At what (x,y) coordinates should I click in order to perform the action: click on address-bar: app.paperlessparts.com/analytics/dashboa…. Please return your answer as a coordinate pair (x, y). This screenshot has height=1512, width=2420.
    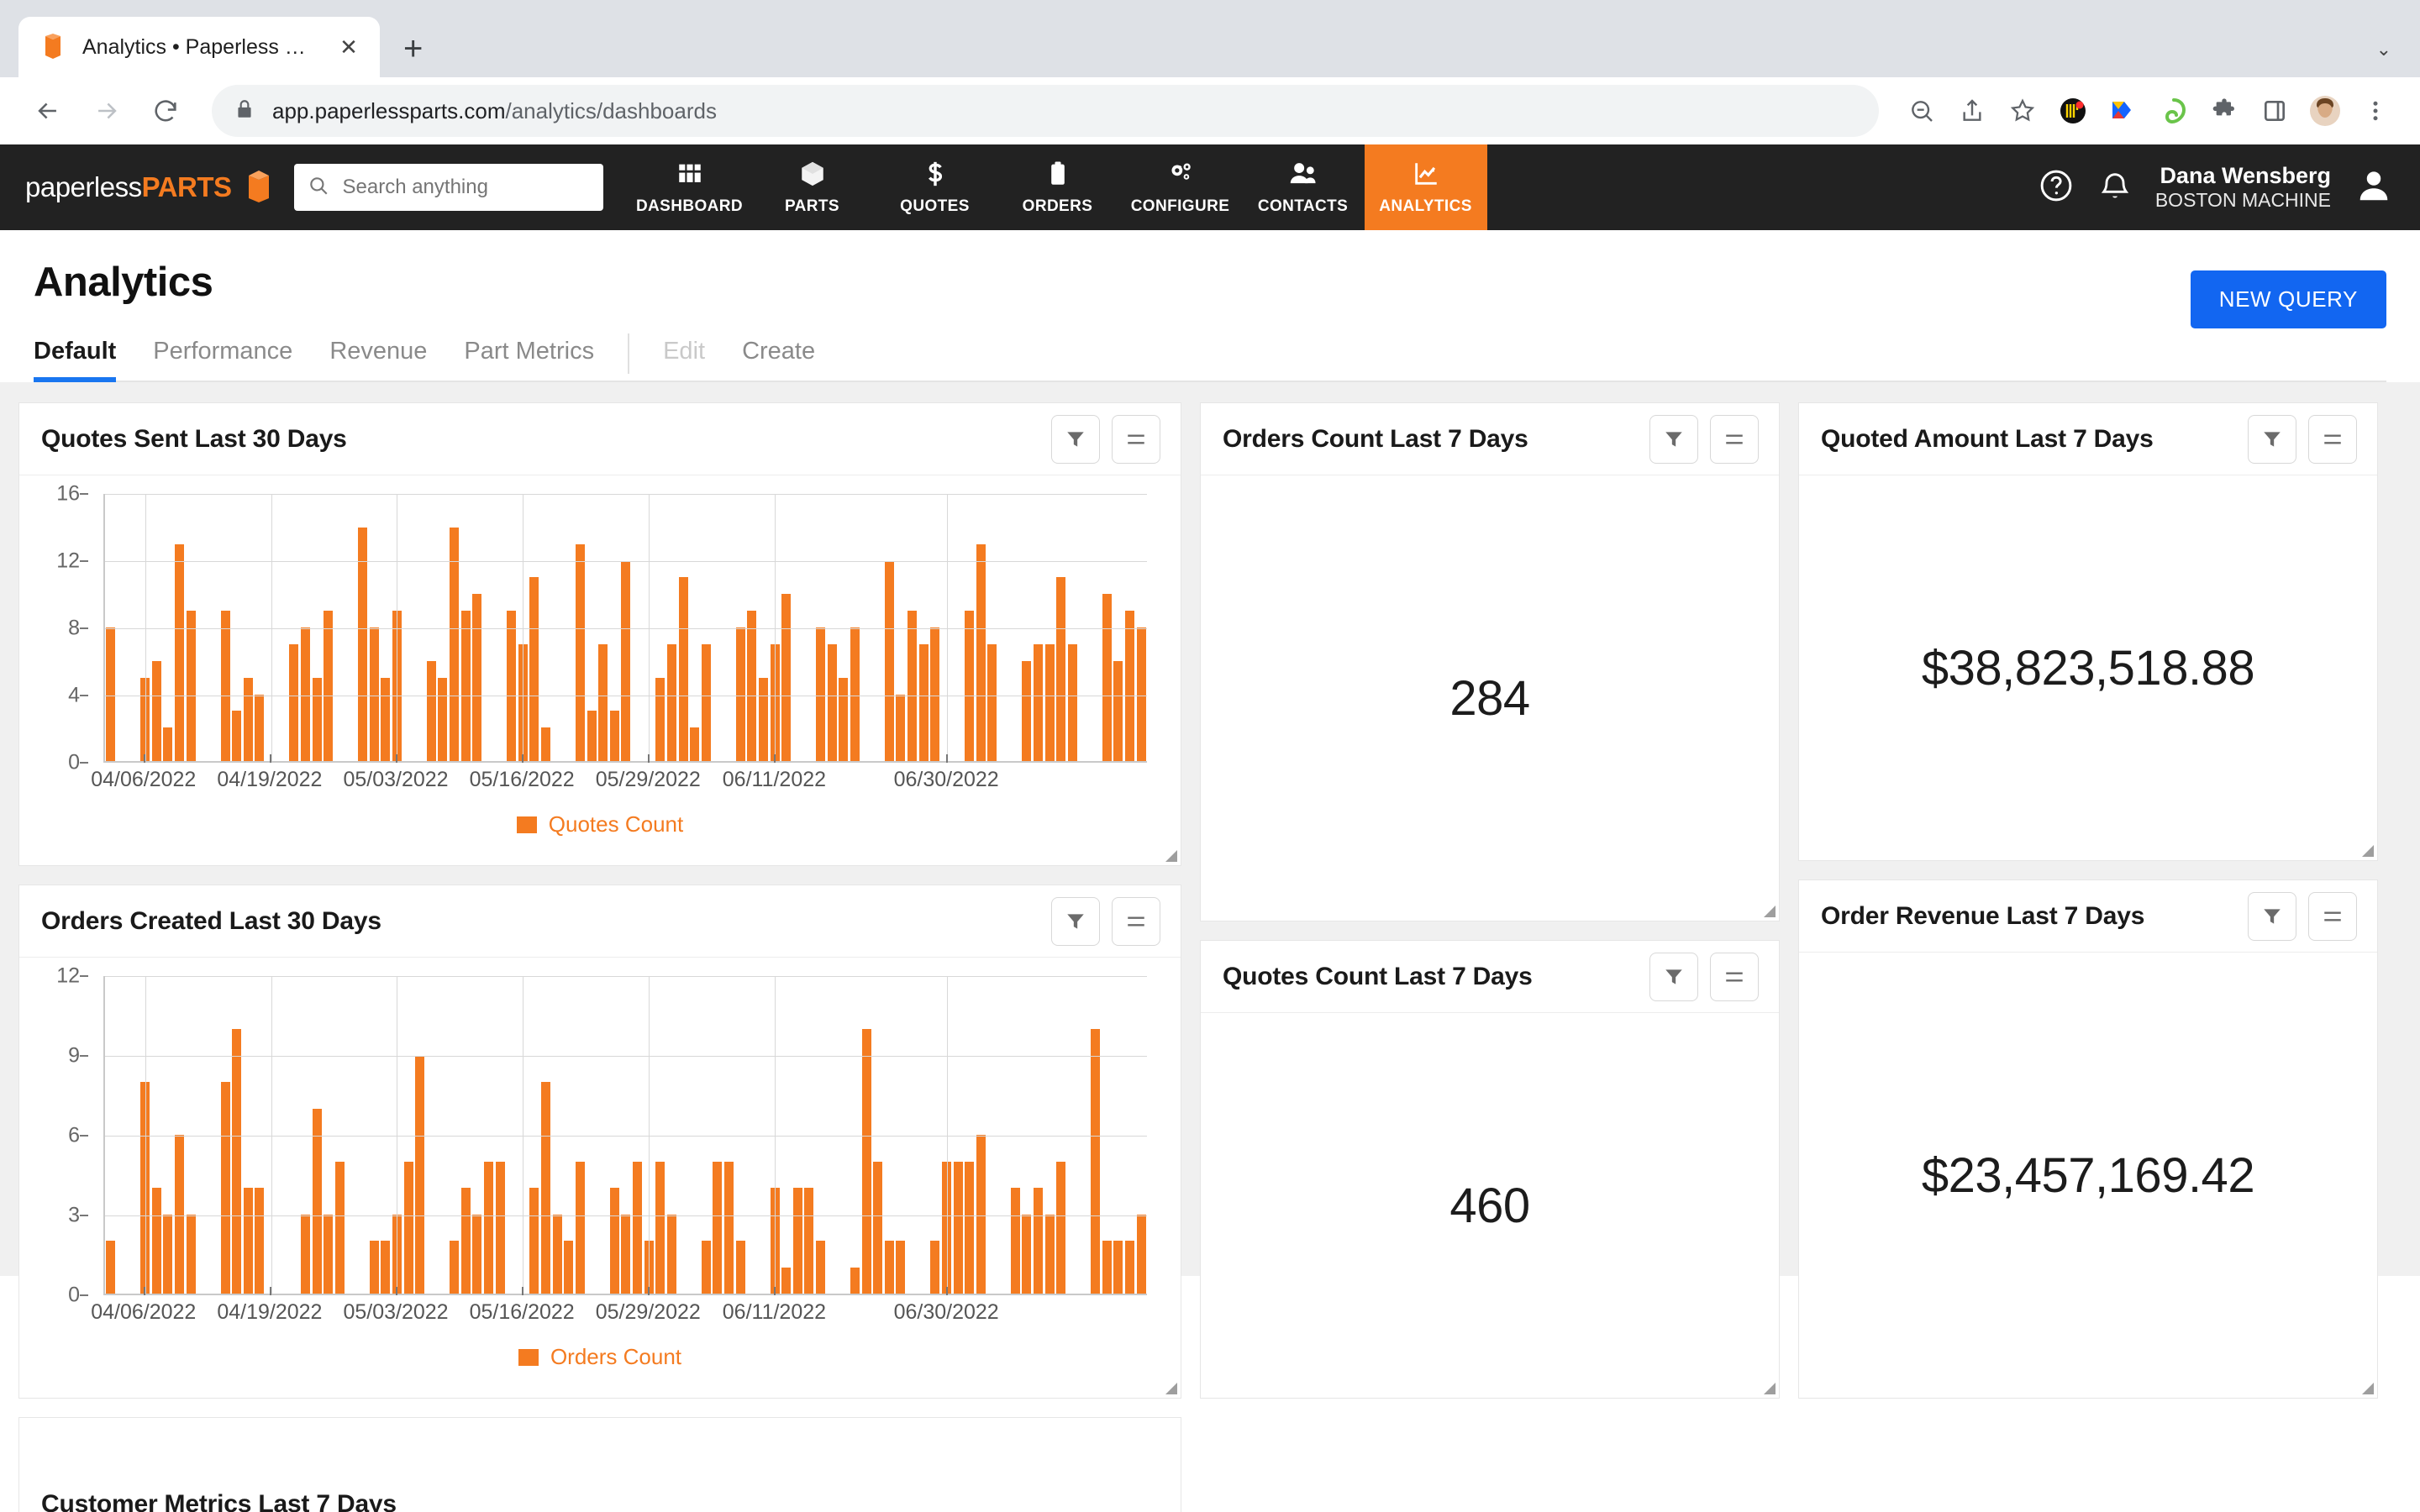
    Looking at the image, I should click on (1045, 111).